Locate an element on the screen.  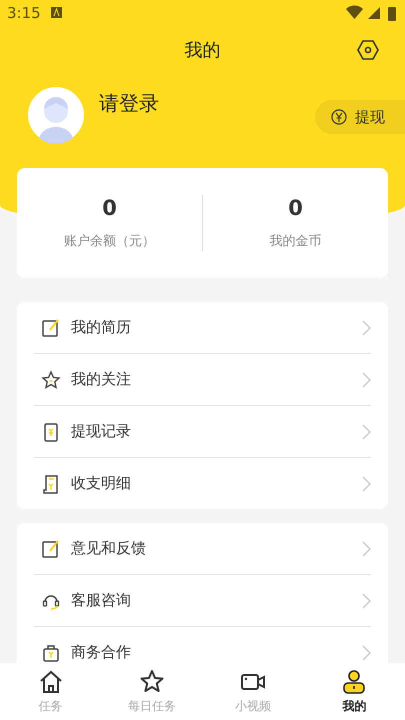
page-title: 我的 is located at coordinates (202, 50).